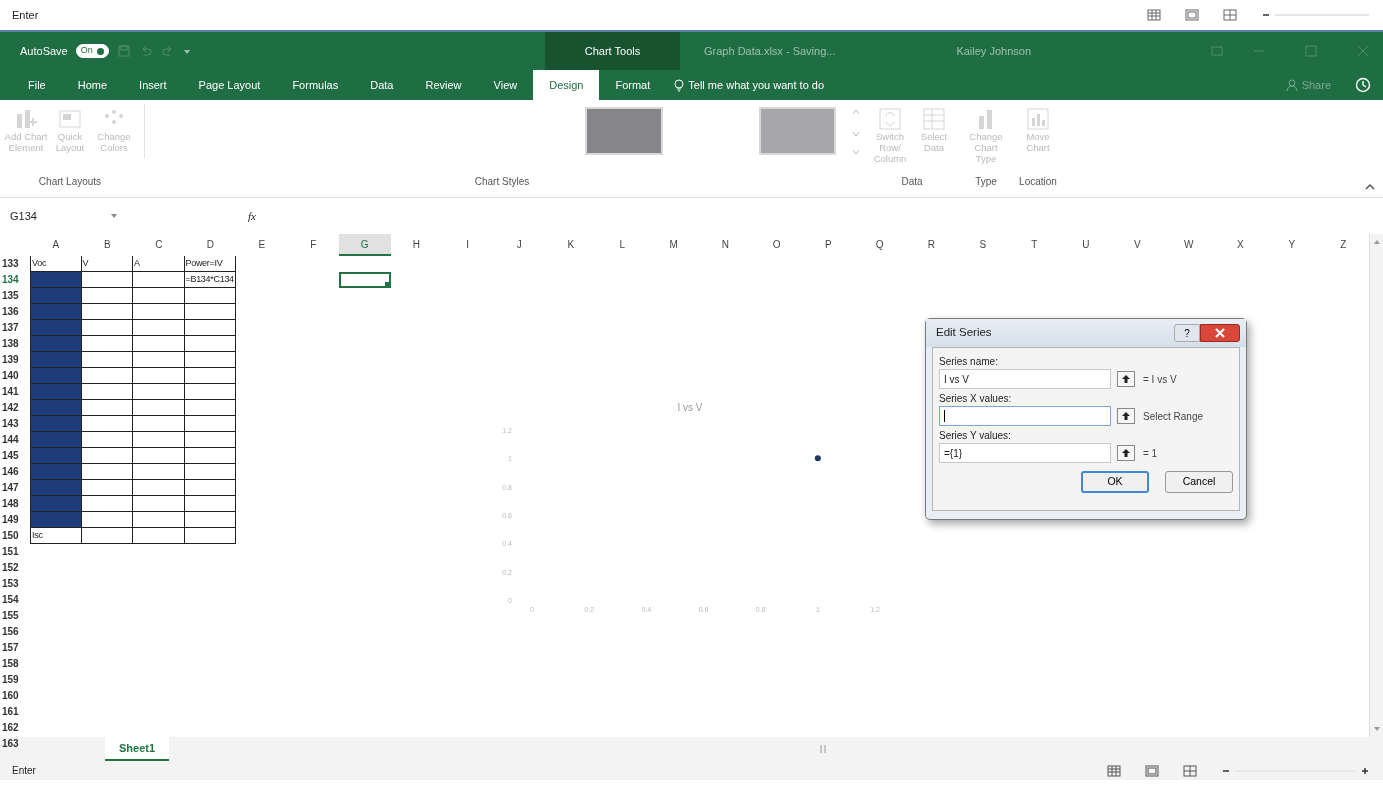 The image size is (1383, 803). Describe the element at coordinates (1240, 245) in the screenshot. I see `column-header: X` at that location.